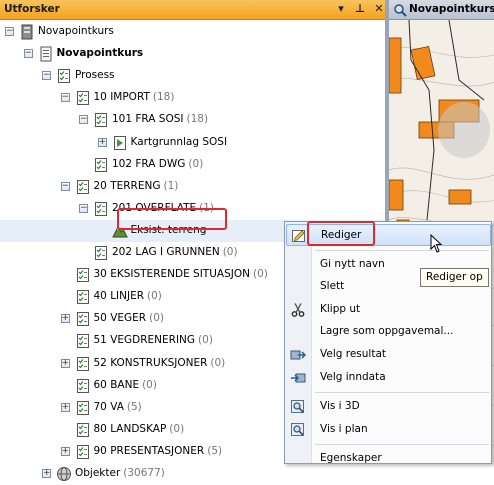 This screenshot has height=485, width=494. I want to click on select-result-icon, so click(298, 355).